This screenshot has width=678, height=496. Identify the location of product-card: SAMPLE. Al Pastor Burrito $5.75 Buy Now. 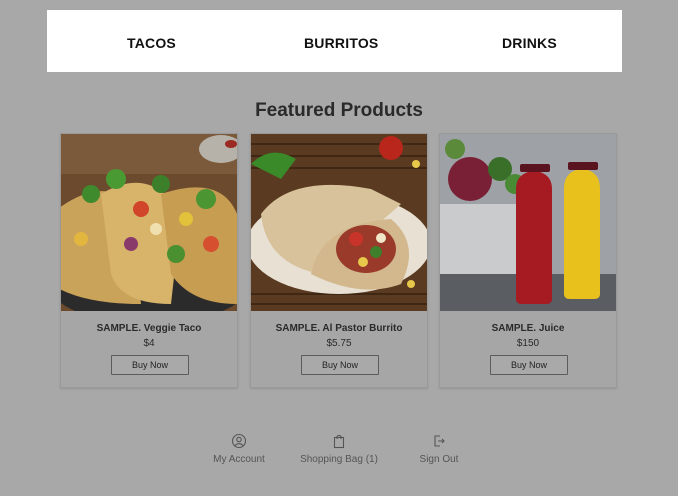
(339, 260).